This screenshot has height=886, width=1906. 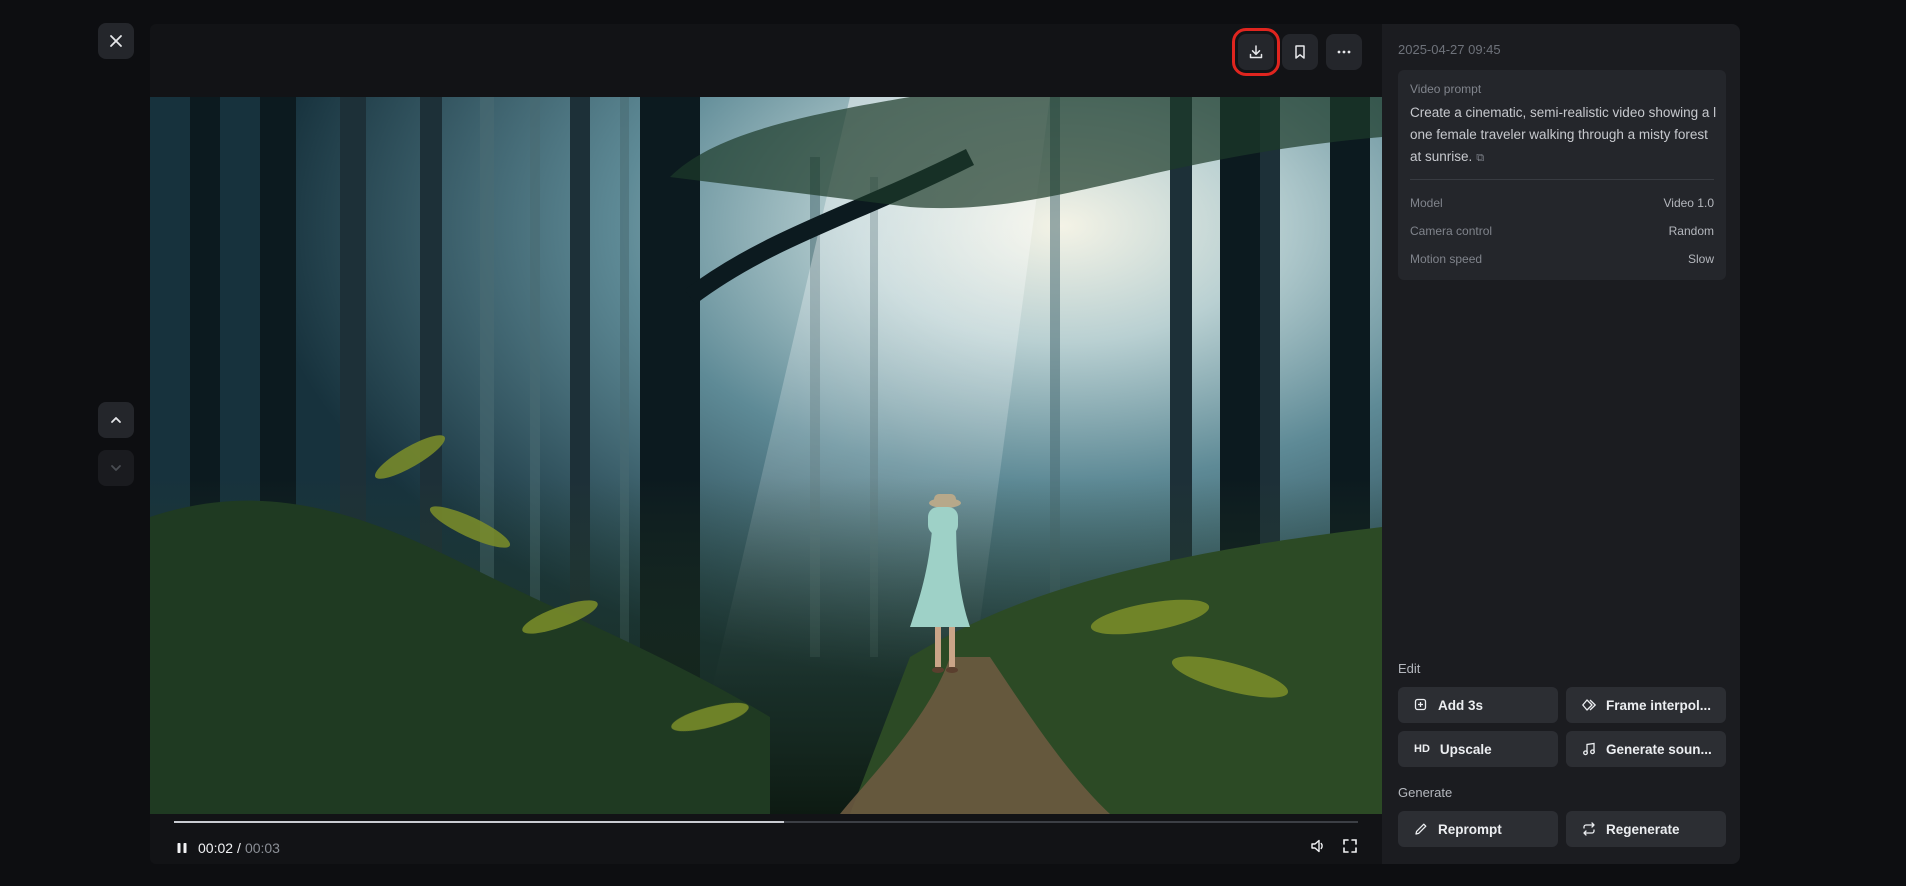 I want to click on button-label: Upscale, so click(x=1465, y=749).